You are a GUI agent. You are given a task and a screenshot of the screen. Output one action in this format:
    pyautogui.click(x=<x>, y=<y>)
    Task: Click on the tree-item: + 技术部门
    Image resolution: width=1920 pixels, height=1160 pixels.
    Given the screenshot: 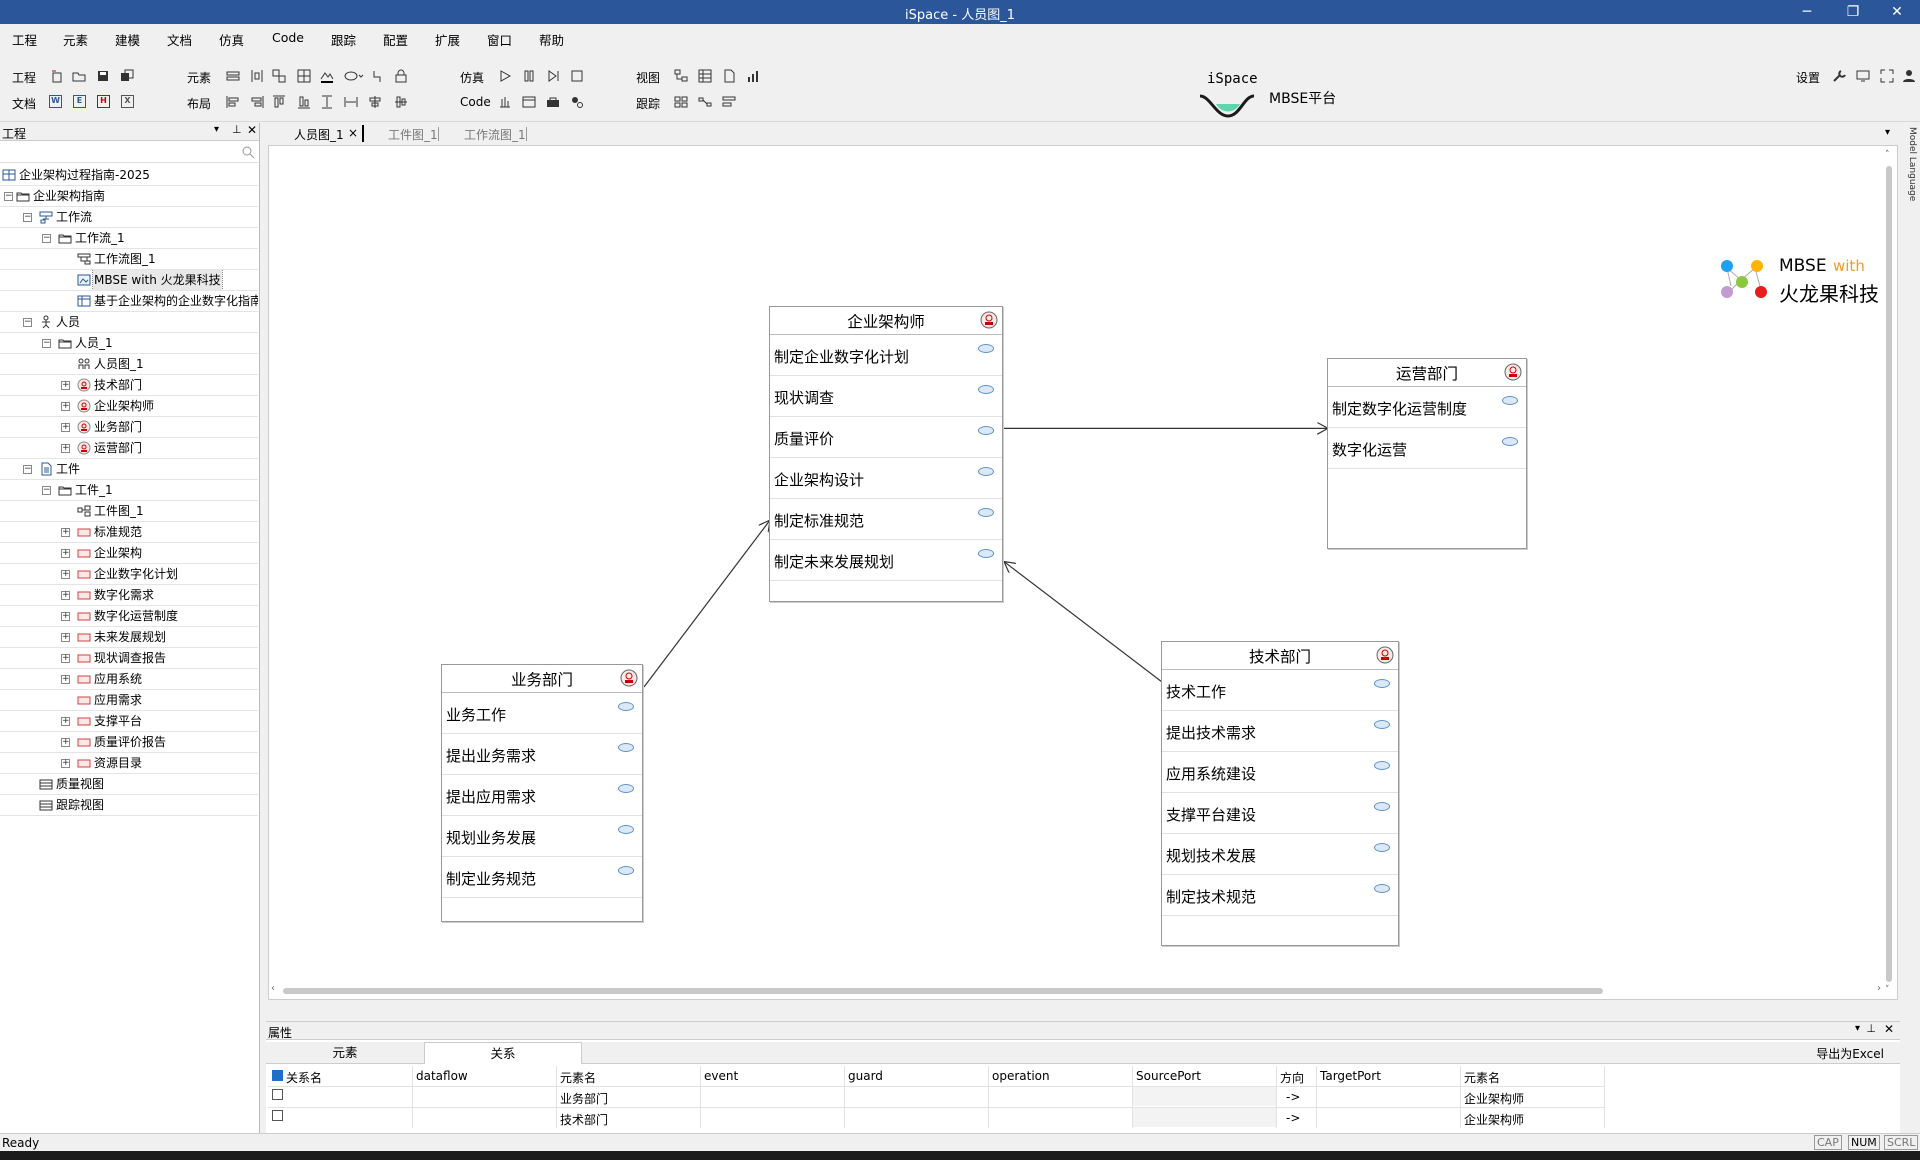 What is the action you would take?
    pyautogui.click(x=129, y=385)
    